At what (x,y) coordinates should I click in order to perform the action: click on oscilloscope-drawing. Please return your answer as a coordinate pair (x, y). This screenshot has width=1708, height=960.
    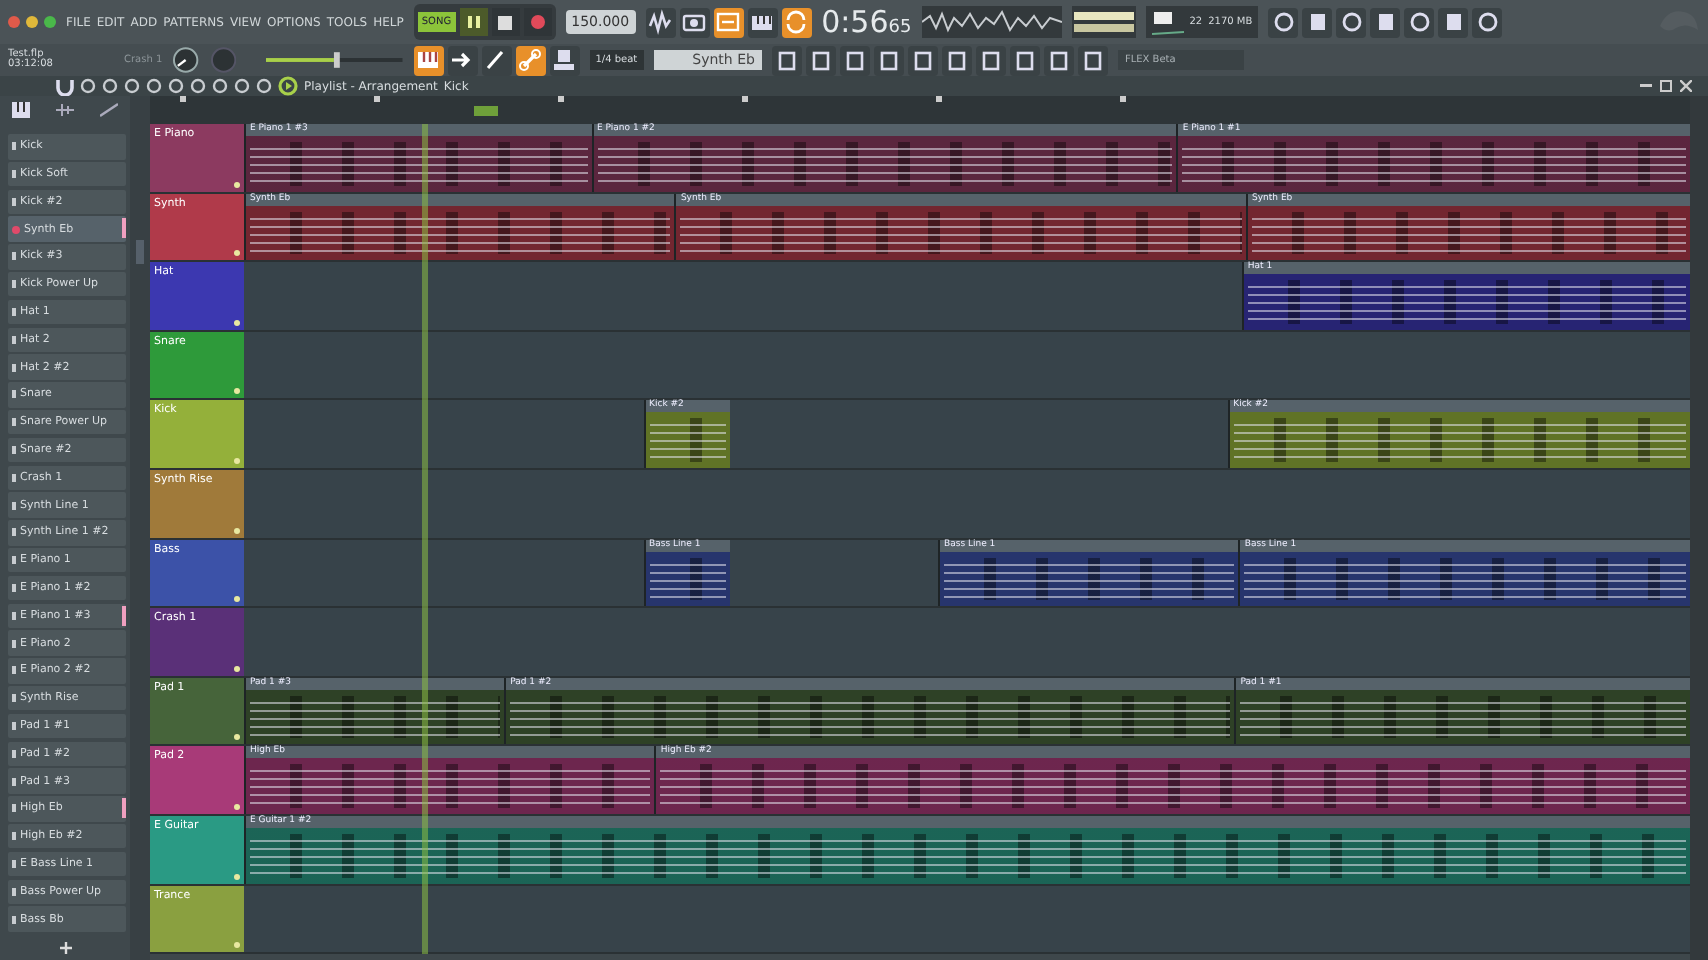
    Looking at the image, I should click on (991, 22).